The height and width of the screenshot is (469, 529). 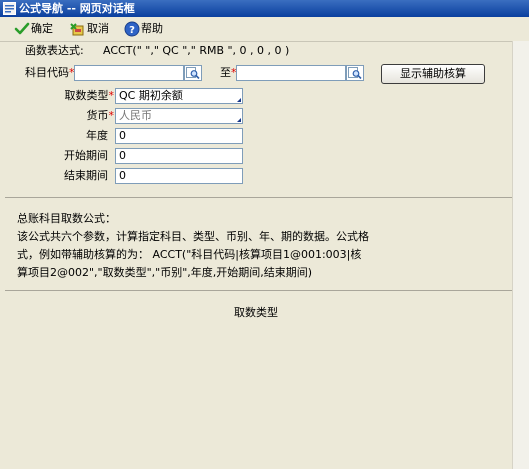 I want to click on vertical-scrollbar, so click(x=520, y=255).